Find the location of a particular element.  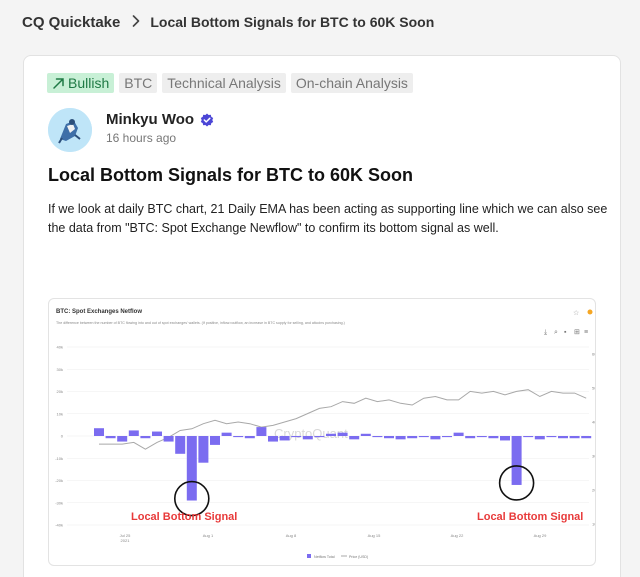

camera-icon: ▪ is located at coordinates (565, 332).